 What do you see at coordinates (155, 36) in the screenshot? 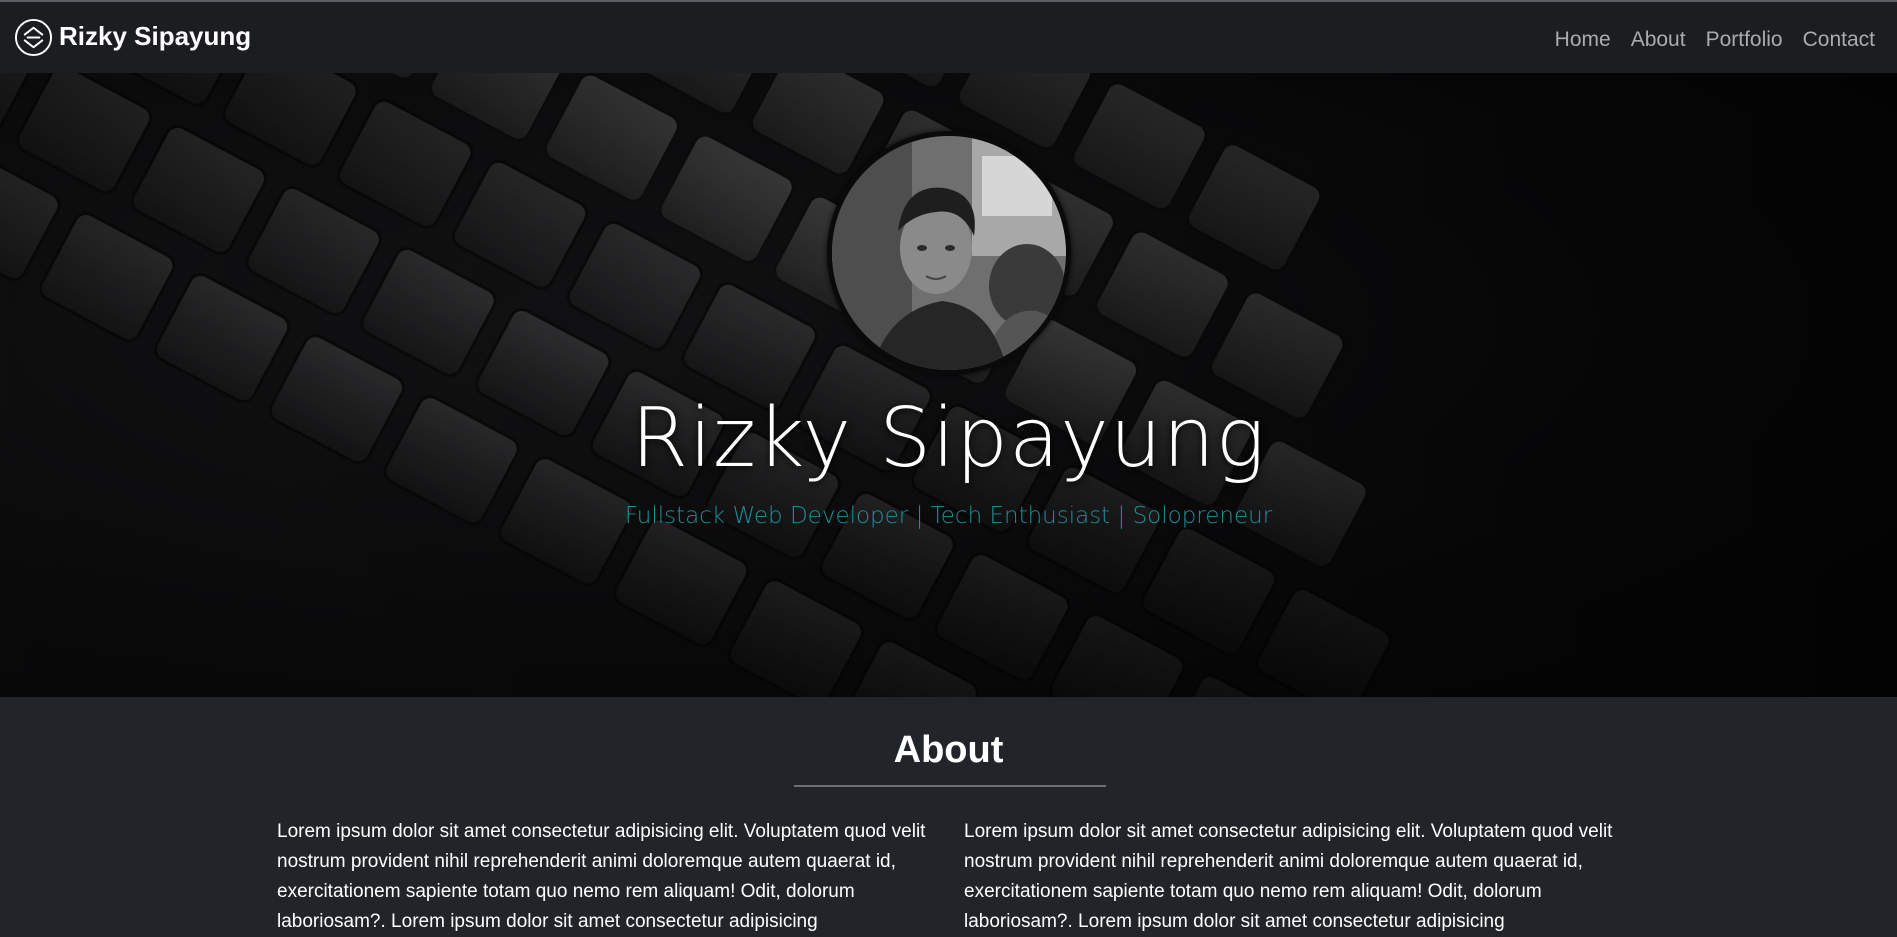
I see `brand-name: Rizky Sipayung` at bounding box center [155, 36].